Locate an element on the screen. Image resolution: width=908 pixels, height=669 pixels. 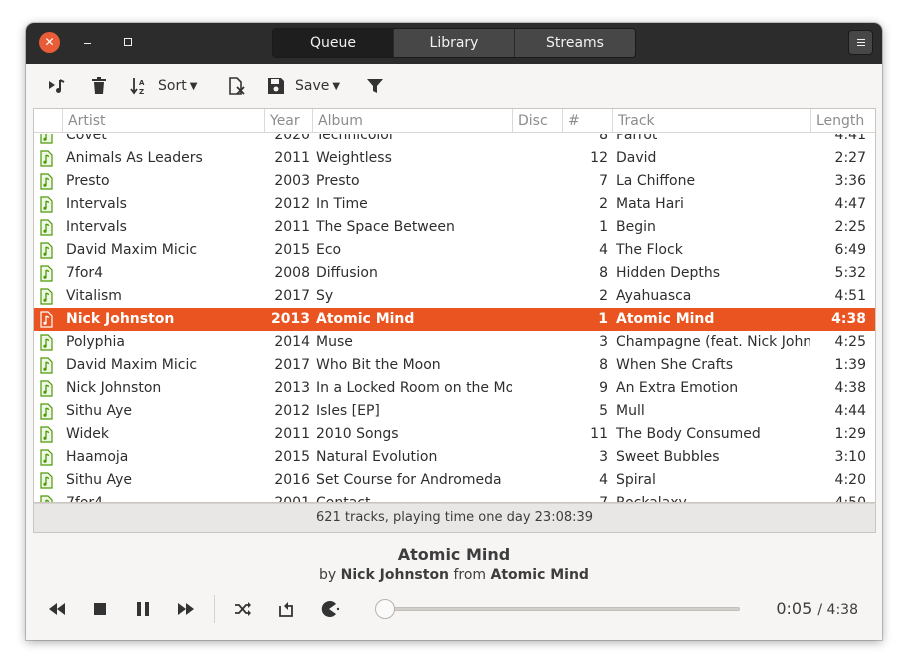
album-cell: Presto is located at coordinates (338, 181).